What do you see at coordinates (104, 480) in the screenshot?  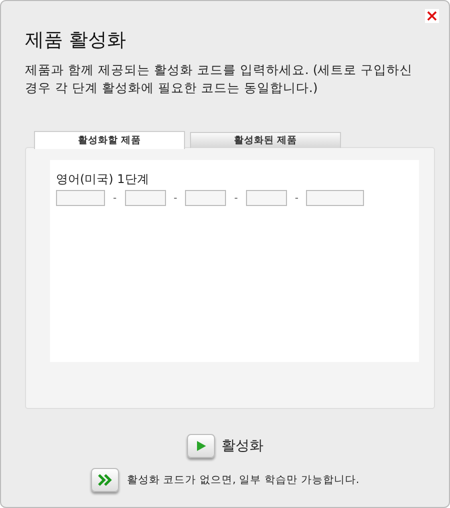 I see `double-chevron-icon` at bounding box center [104, 480].